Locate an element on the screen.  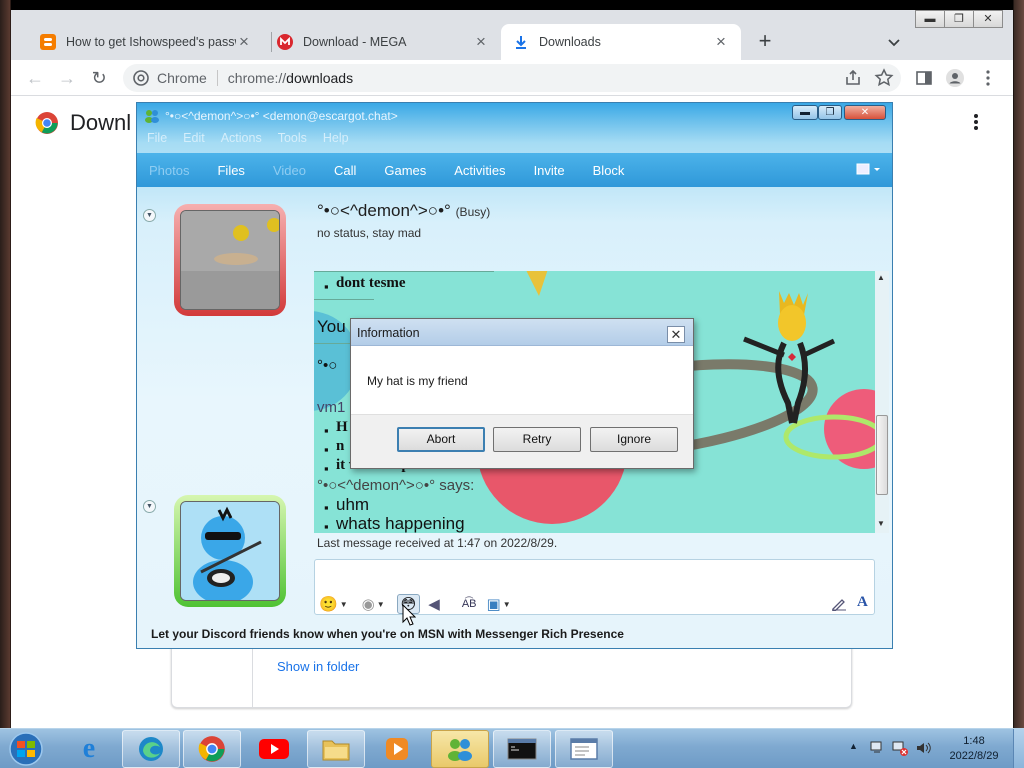
scroll-down-icon: ▼ is located at coordinates (881, 523).